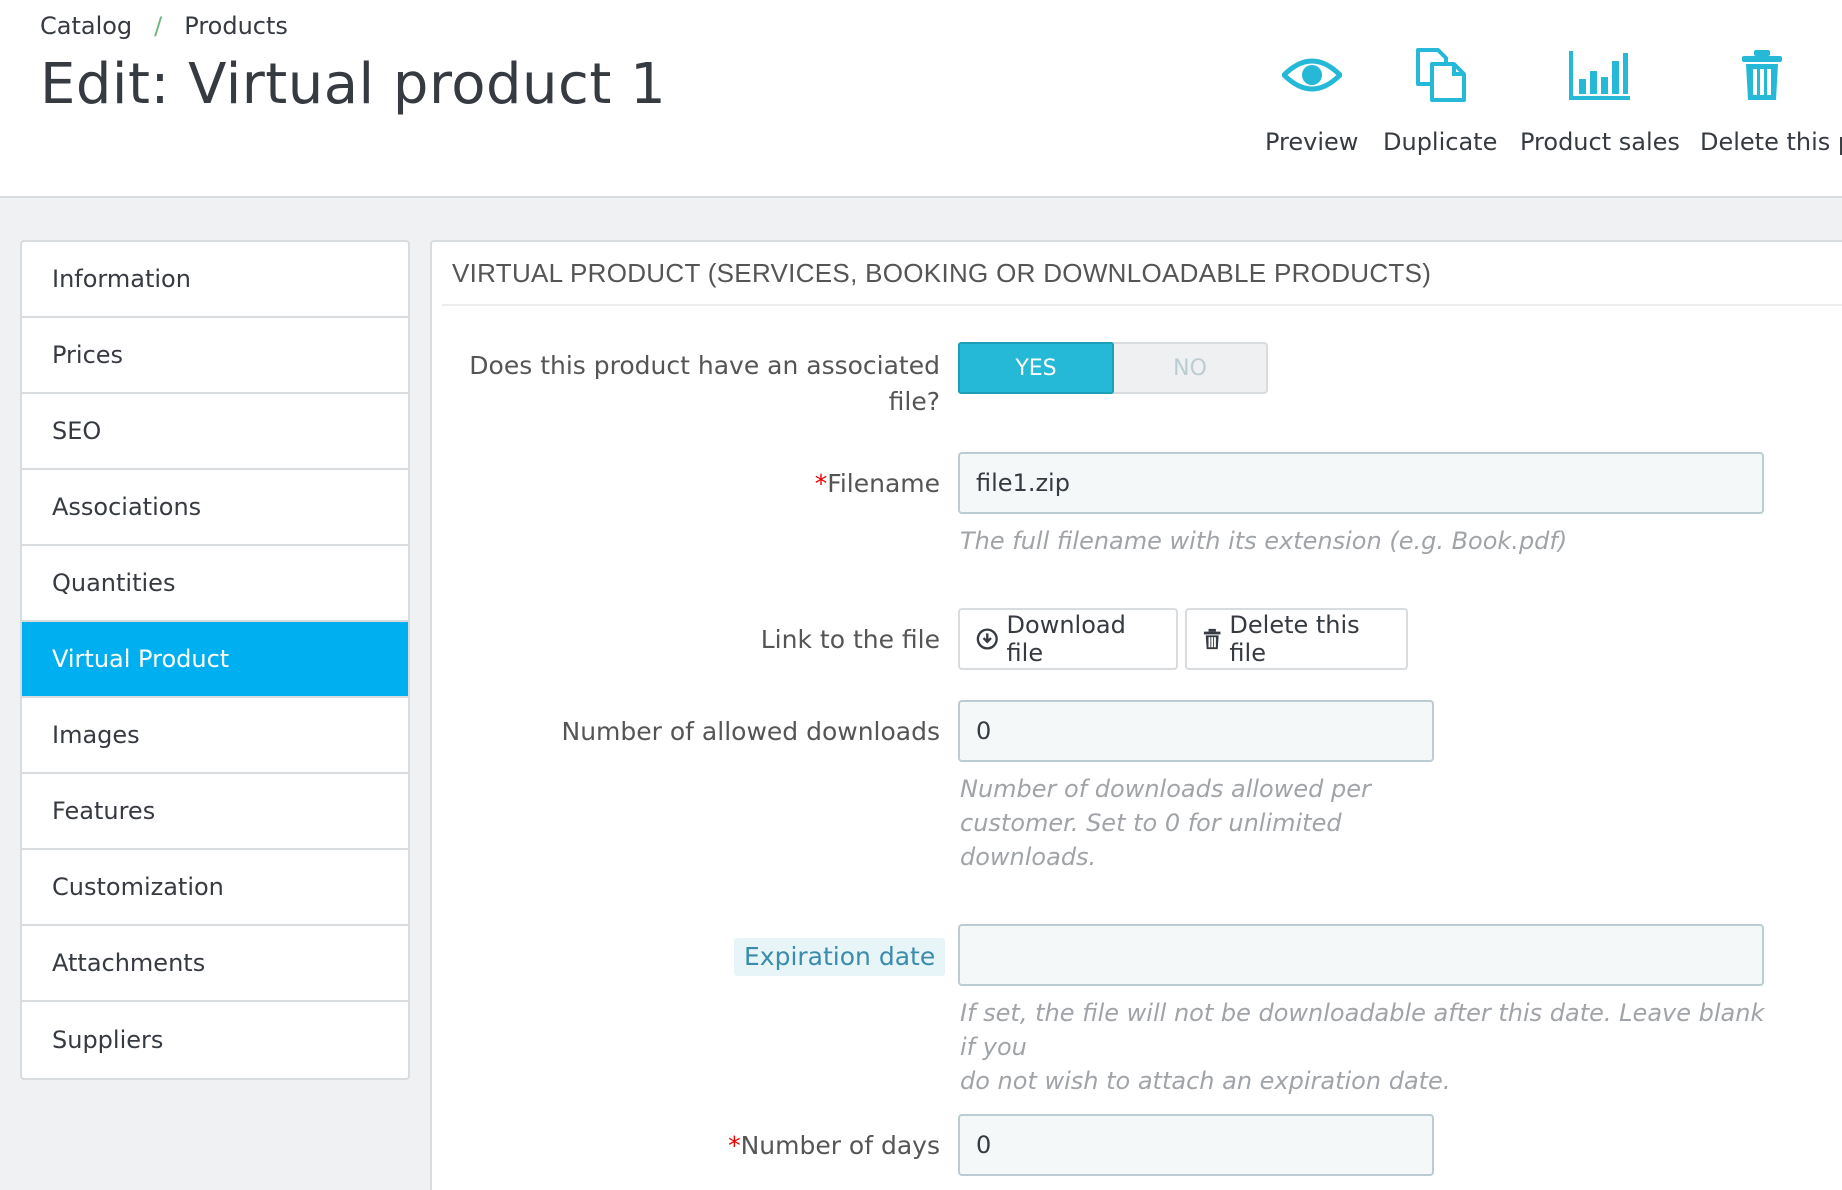 This screenshot has width=1842, height=1190. Describe the element at coordinates (1600, 75) in the screenshot. I see `bar-chart-icon` at that location.